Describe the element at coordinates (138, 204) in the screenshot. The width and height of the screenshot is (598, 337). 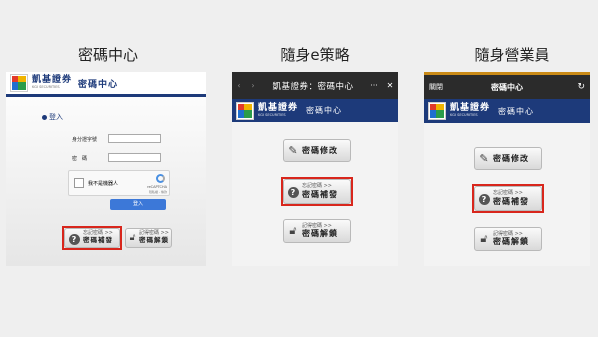
I see `login-button: 登入` at that location.